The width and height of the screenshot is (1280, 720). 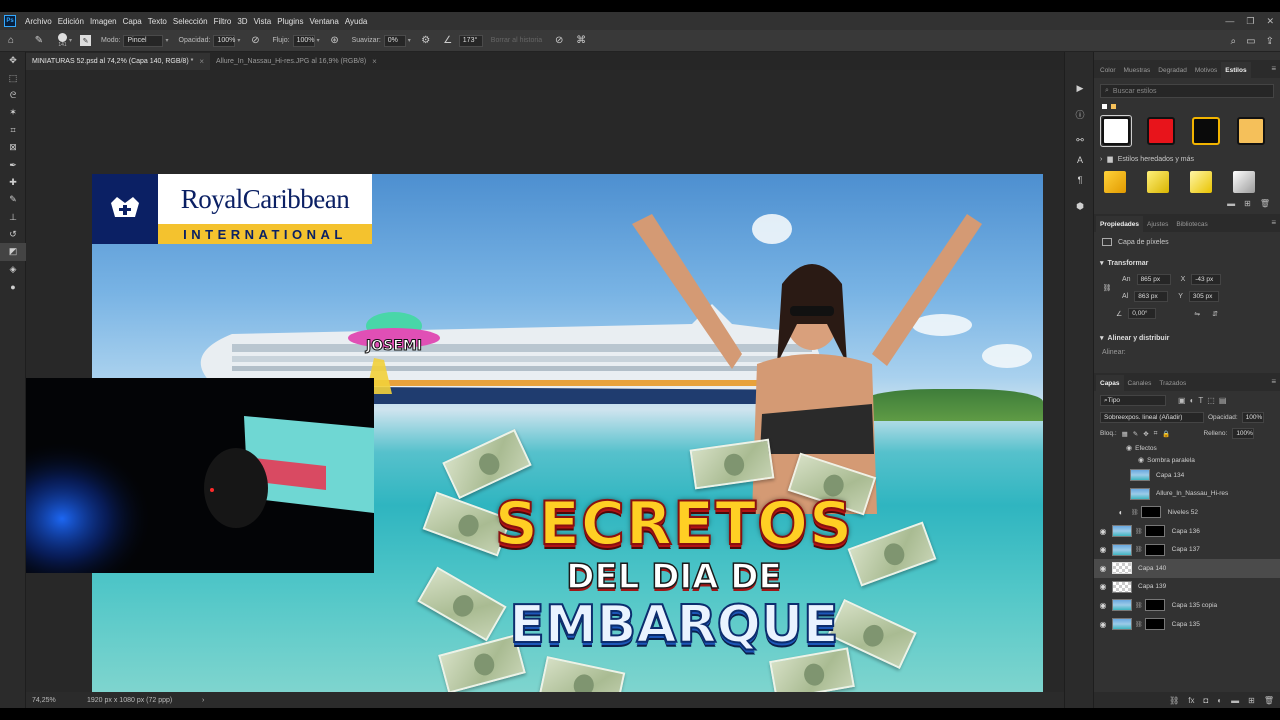 I want to click on pressure-opacity-icon: ⊘, so click(x=255, y=41).